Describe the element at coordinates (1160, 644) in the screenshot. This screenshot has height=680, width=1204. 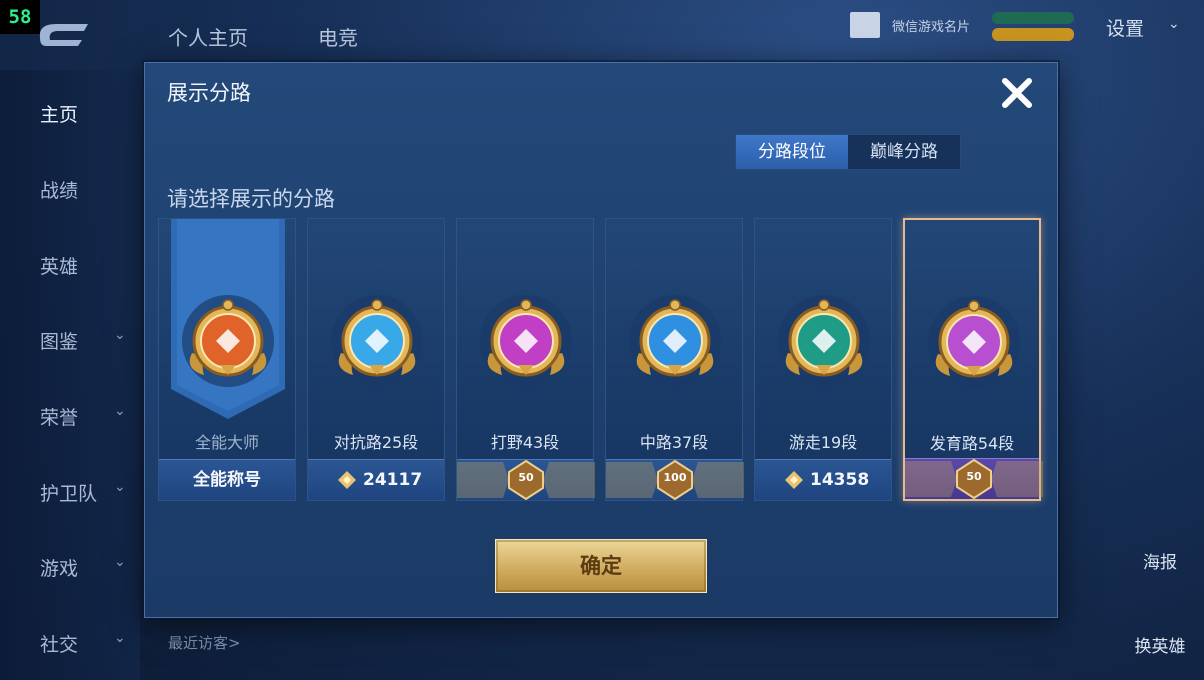
I see `change-hero-button: 换英雄` at that location.